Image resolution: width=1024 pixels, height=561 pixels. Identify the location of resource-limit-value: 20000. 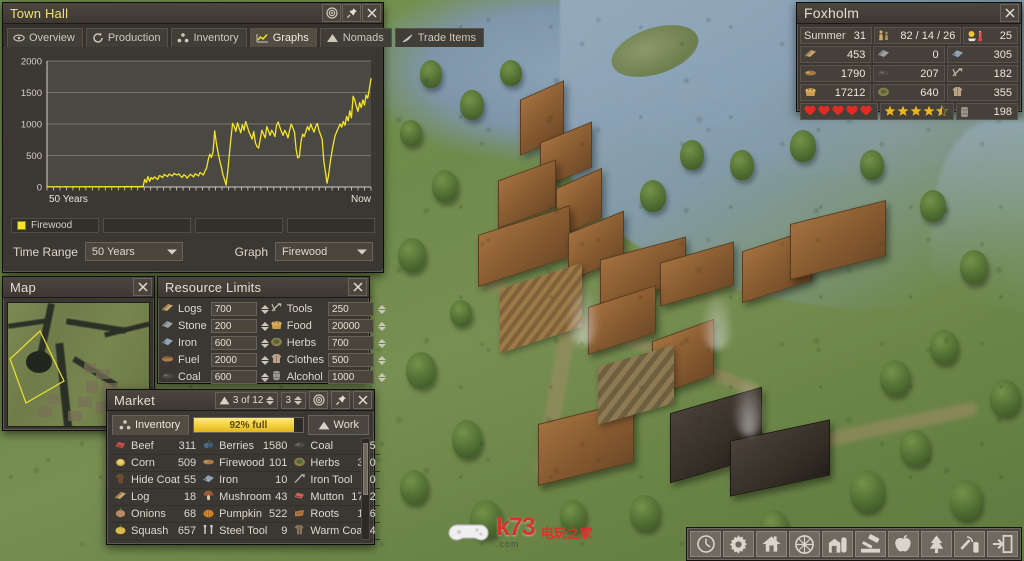
(351, 326).